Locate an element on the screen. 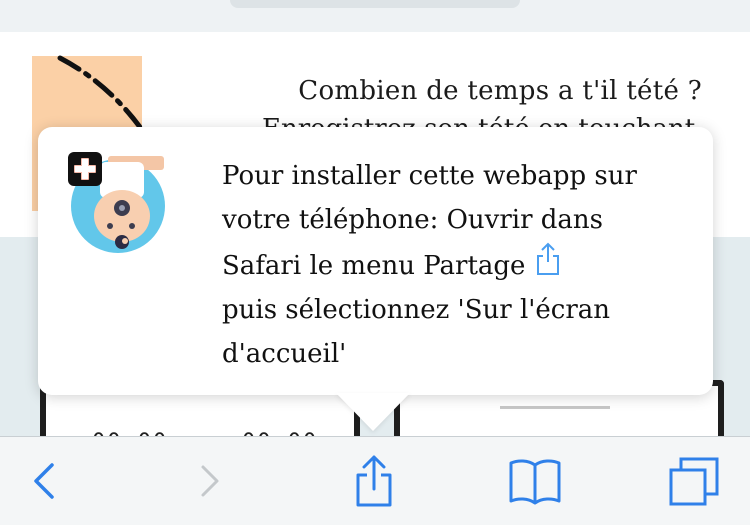  chevron-left-icon is located at coordinates (44, 481).